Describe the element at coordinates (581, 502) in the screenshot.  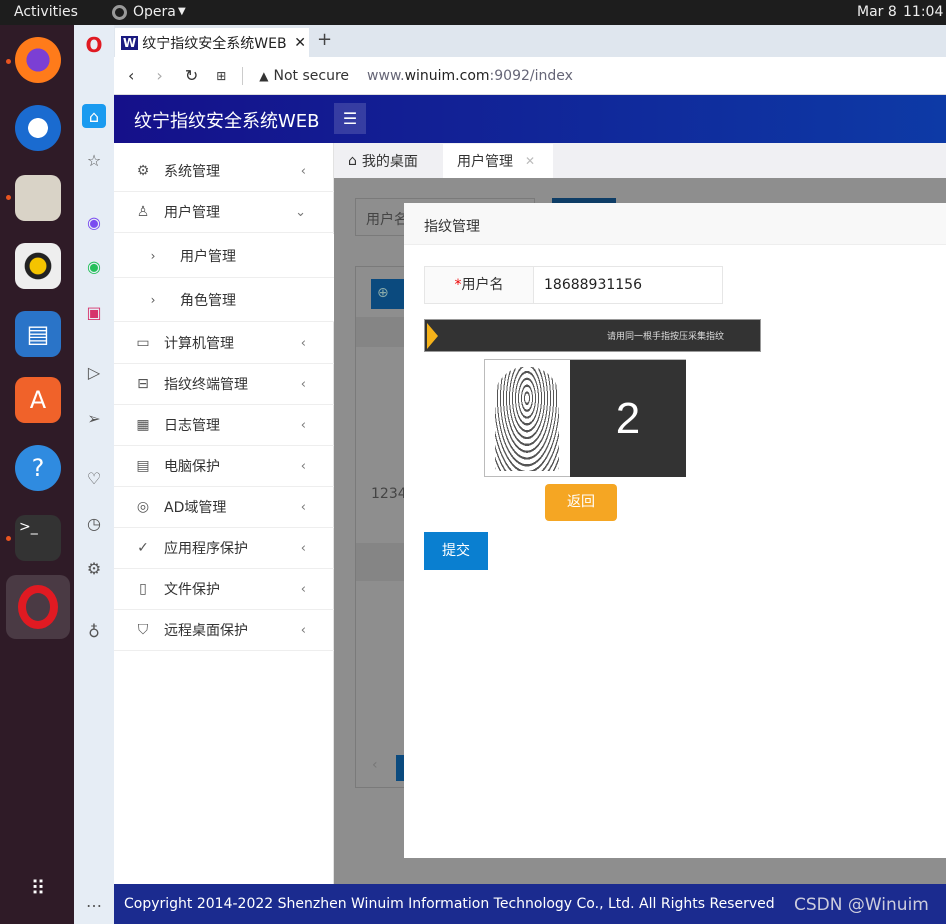
I see `back-button: 返回` at that location.